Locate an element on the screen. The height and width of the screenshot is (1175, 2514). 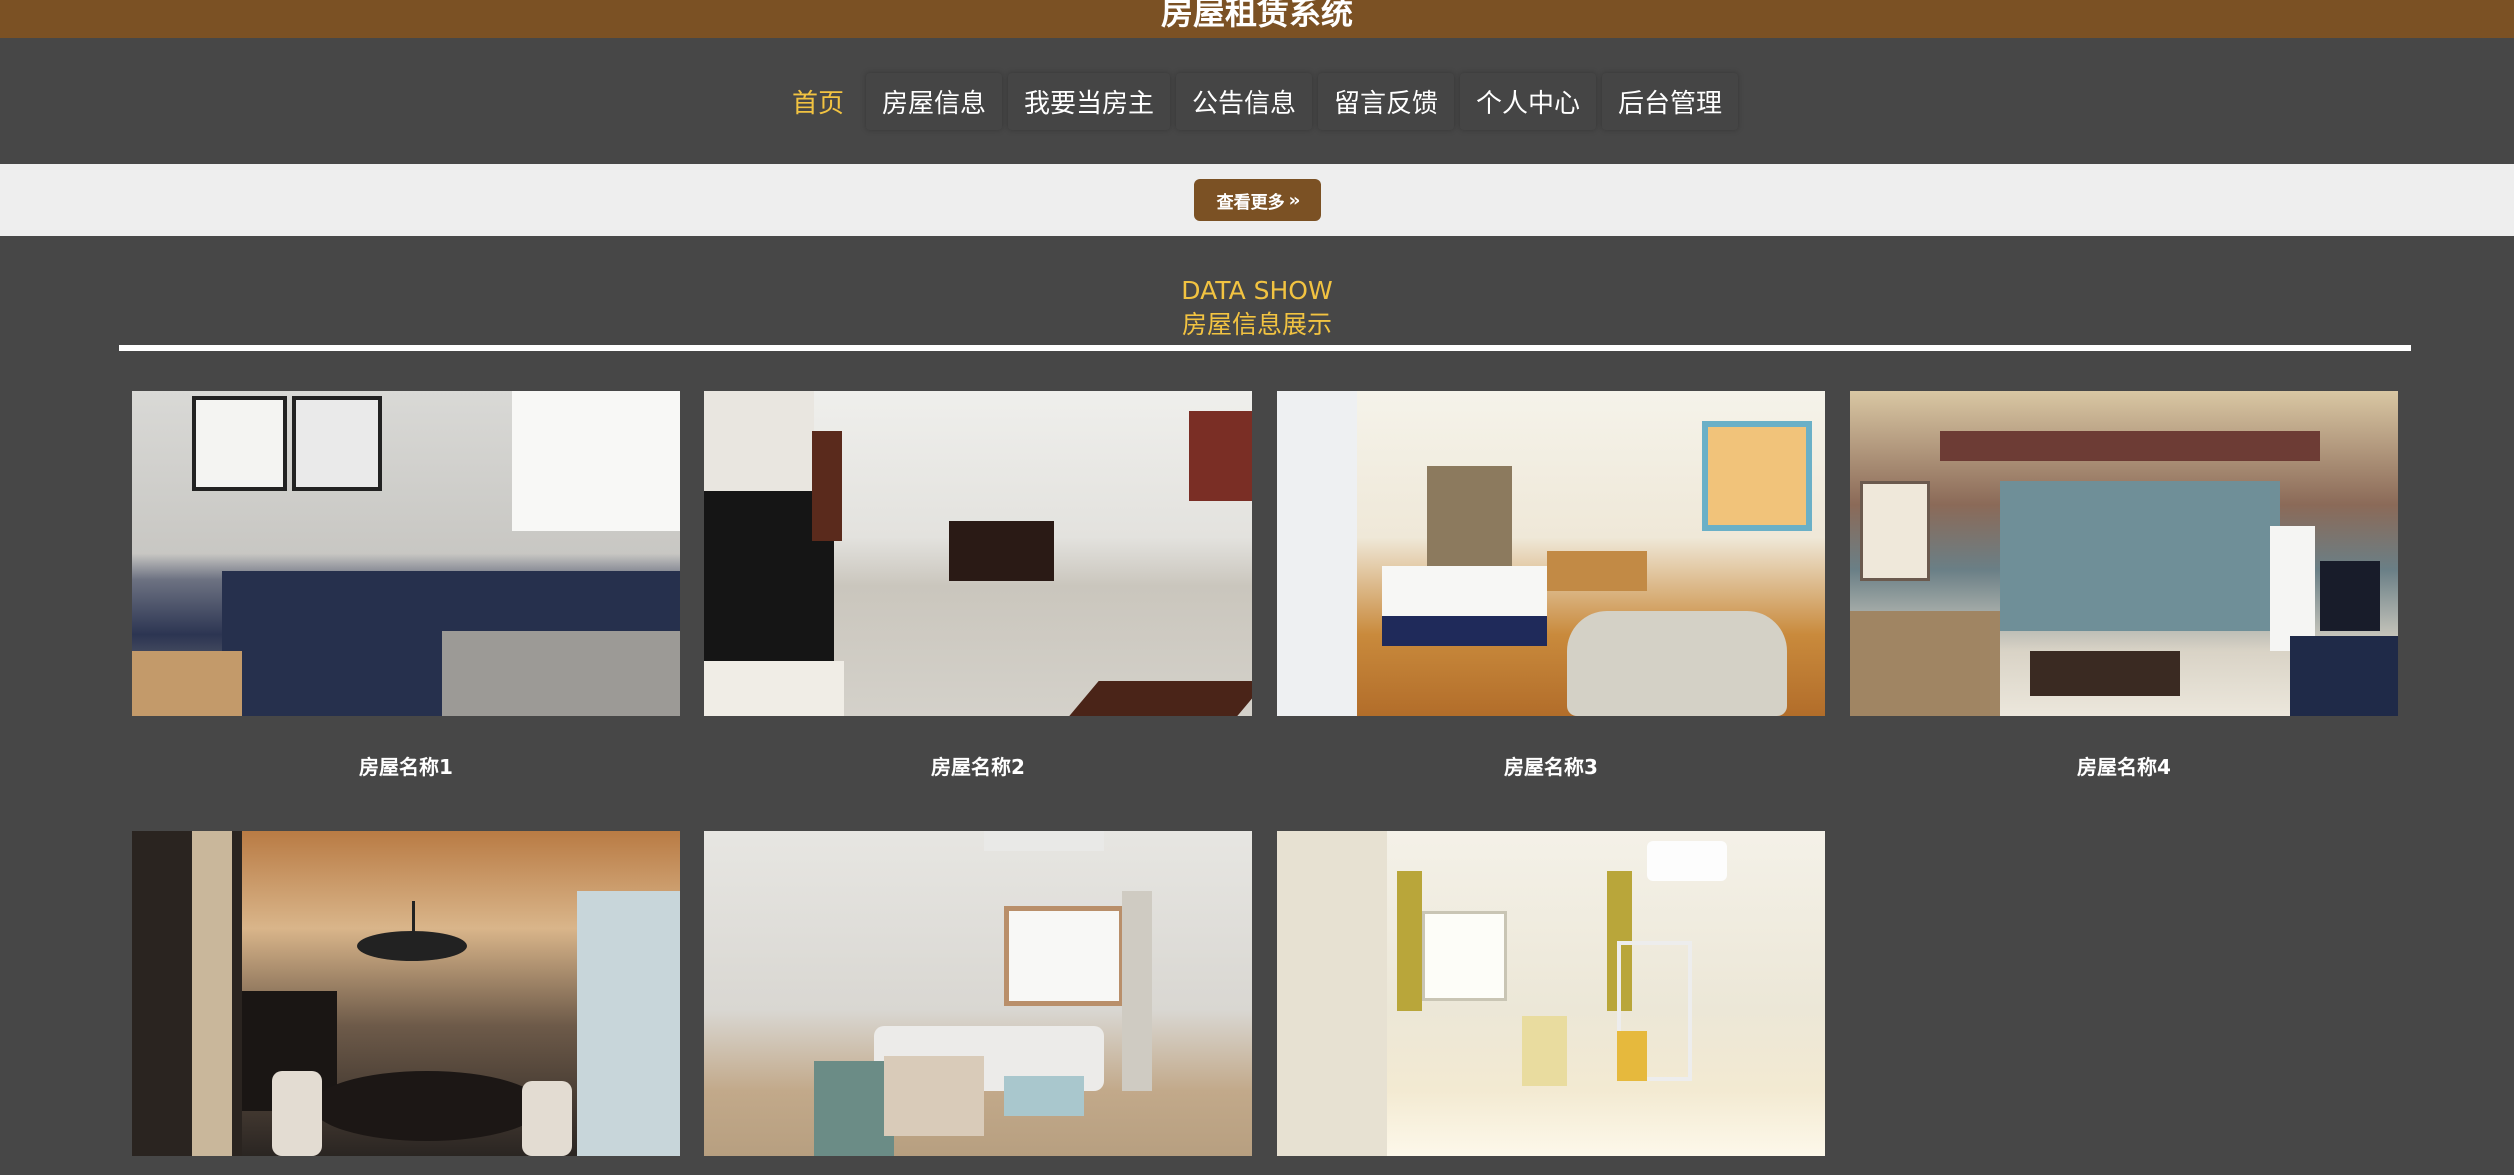
house-photo-bedroom is located at coordinates (406, 553).